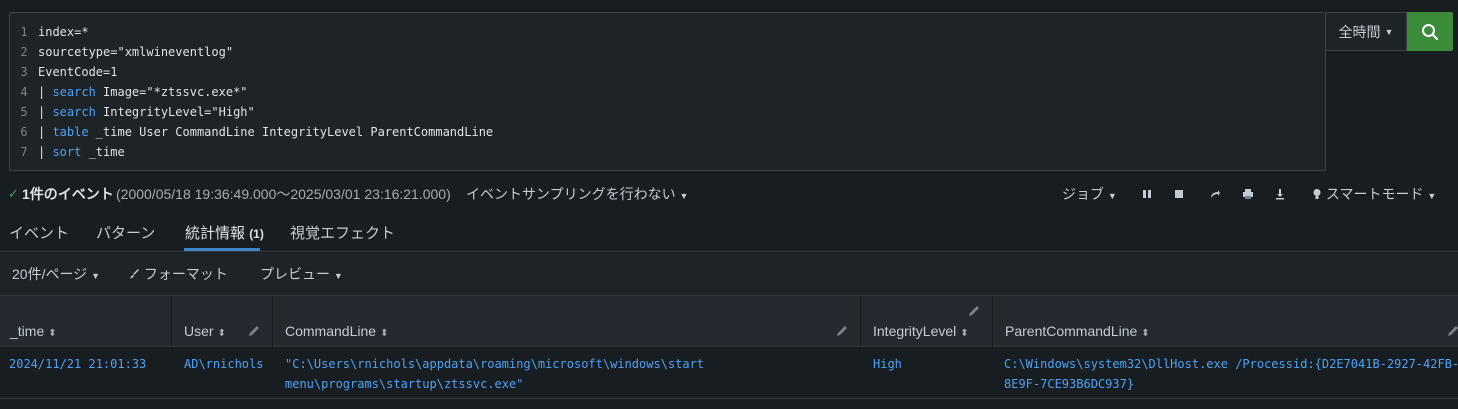  Describe the element at coordinates (224, 232) in the screenshot. I see `tab-statistics: 統計情報 (1)` at that location.